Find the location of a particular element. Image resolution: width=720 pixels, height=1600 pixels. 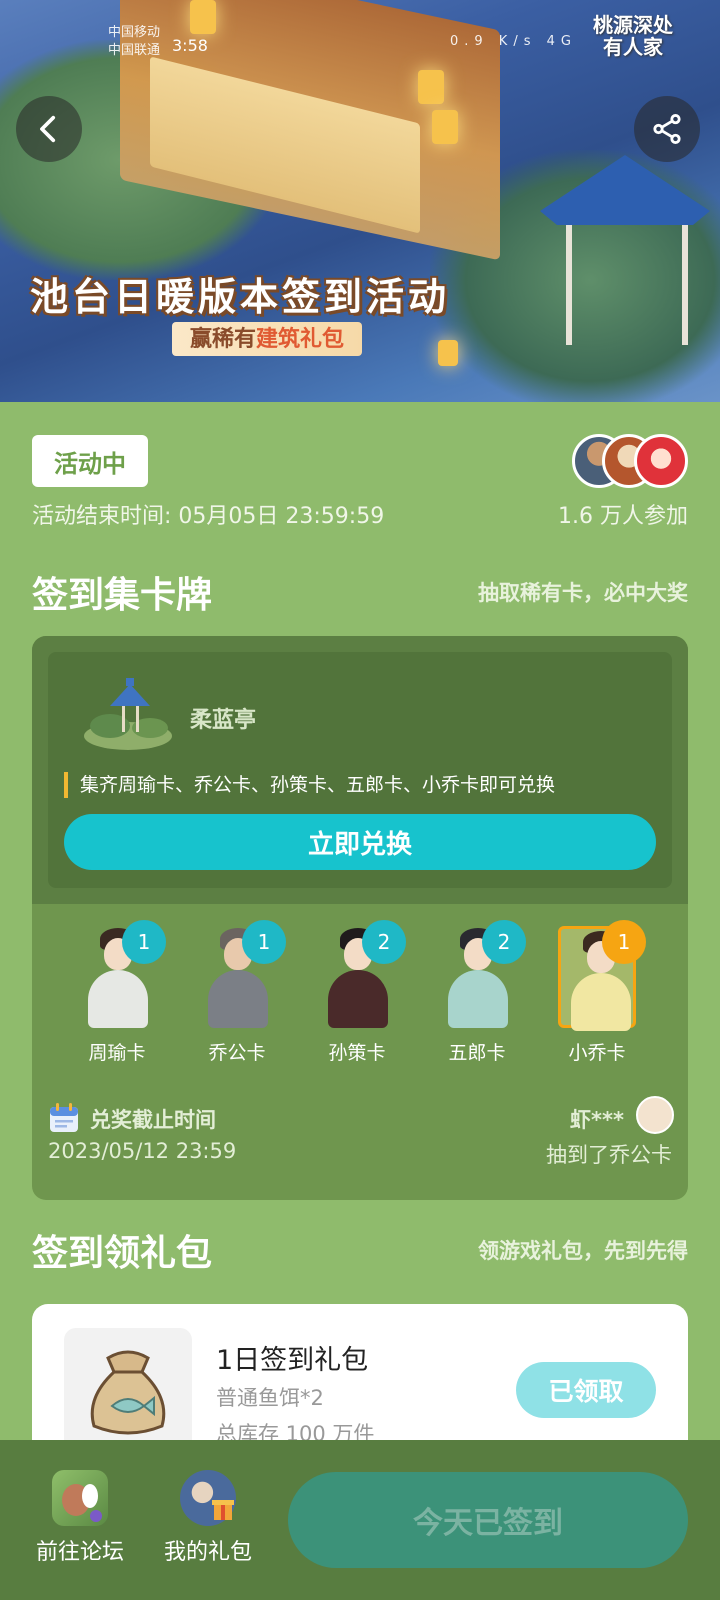

claimed-button: 已领取 is located at coordinates (586, 1390).